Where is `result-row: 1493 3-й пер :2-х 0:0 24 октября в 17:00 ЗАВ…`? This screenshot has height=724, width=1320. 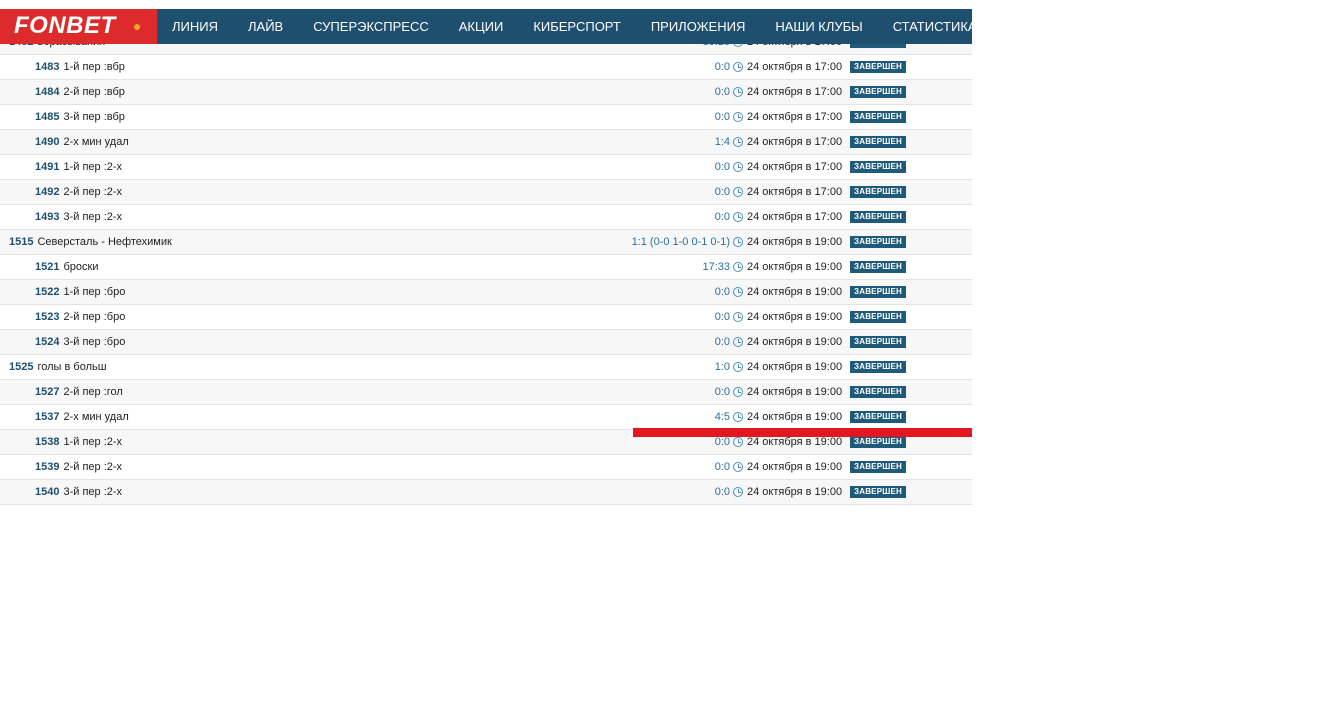
result-row: 1493 3-й пер :2-х 0:0 24 октября в 17:00 ЗАВ… is located at coordinates (486, 217).